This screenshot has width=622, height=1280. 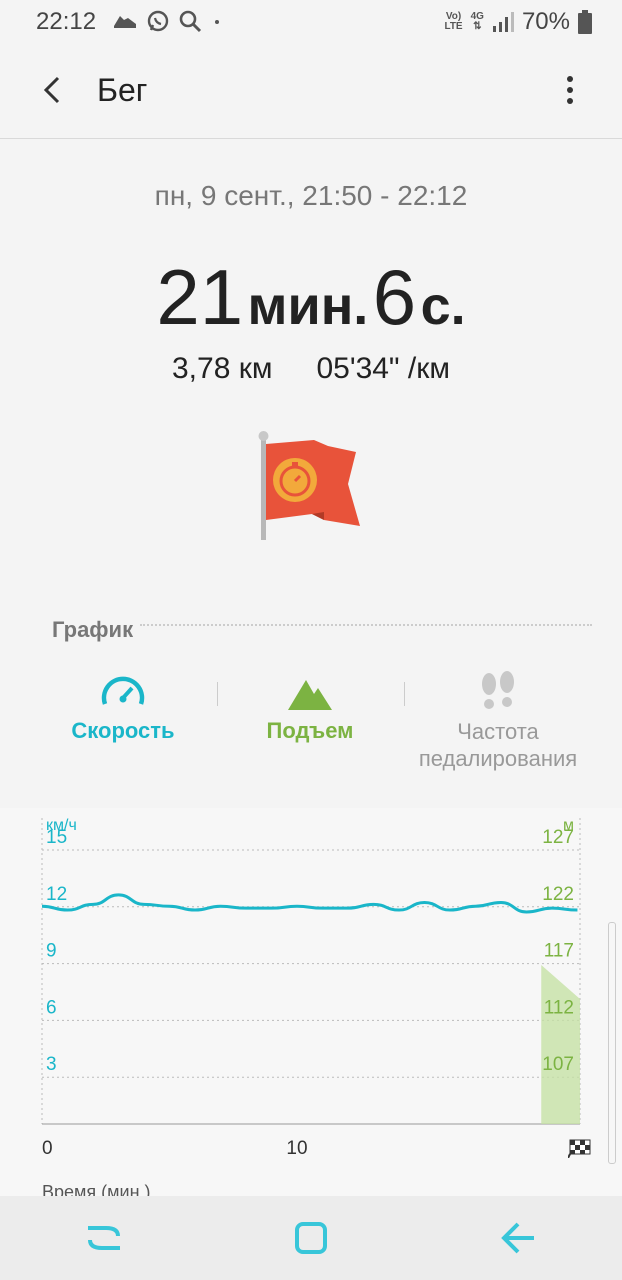 What do you see at coordinates (47, 1148) in the screenshot?
I see `x-tick-label: 0` at bounding box center [47, 1148].